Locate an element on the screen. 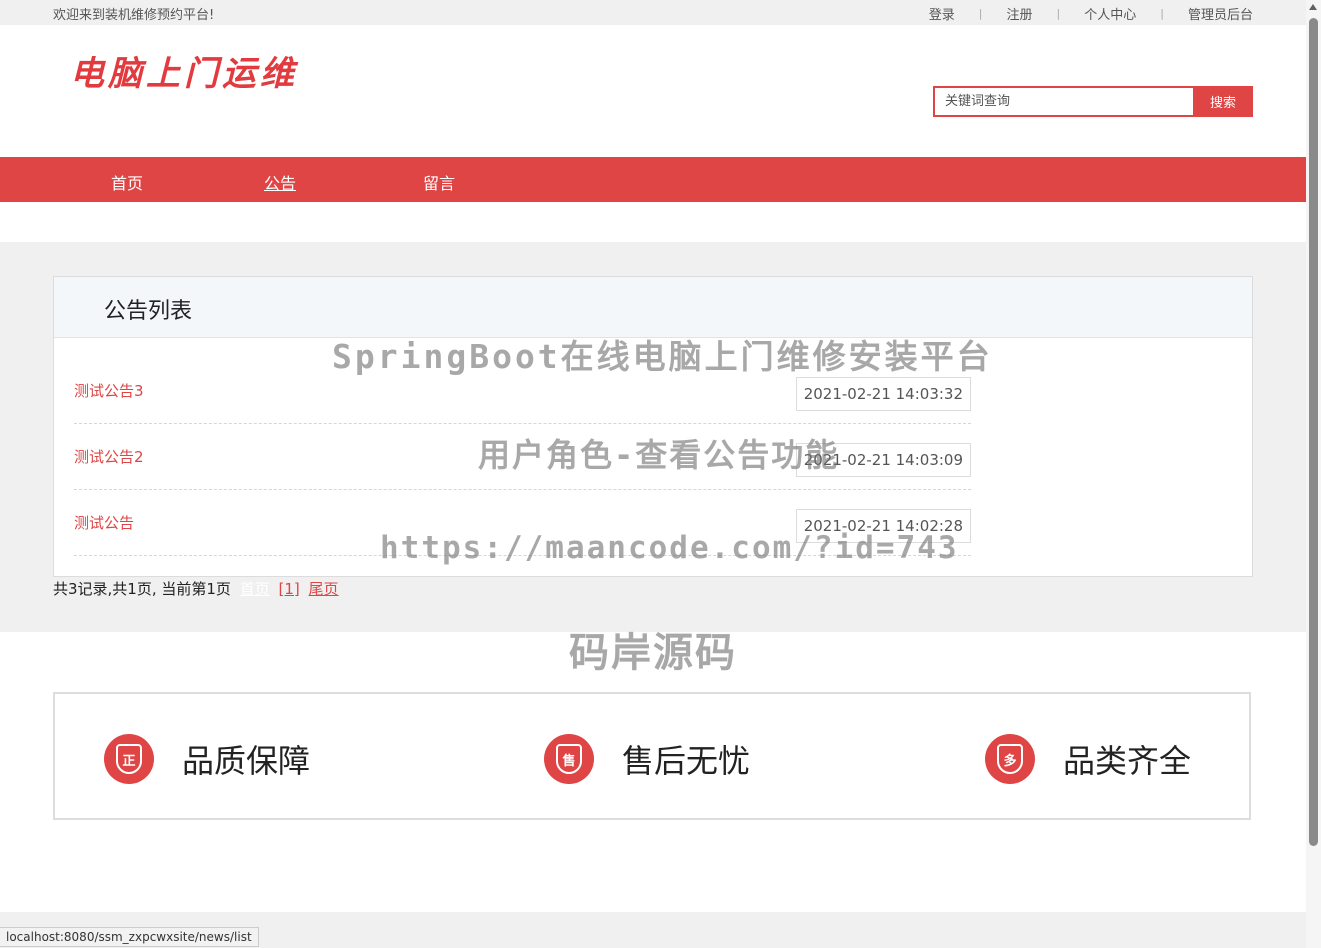 This screenshot has height=948, width=1321. login-link: 登录 is located at coordinates (942, 13).